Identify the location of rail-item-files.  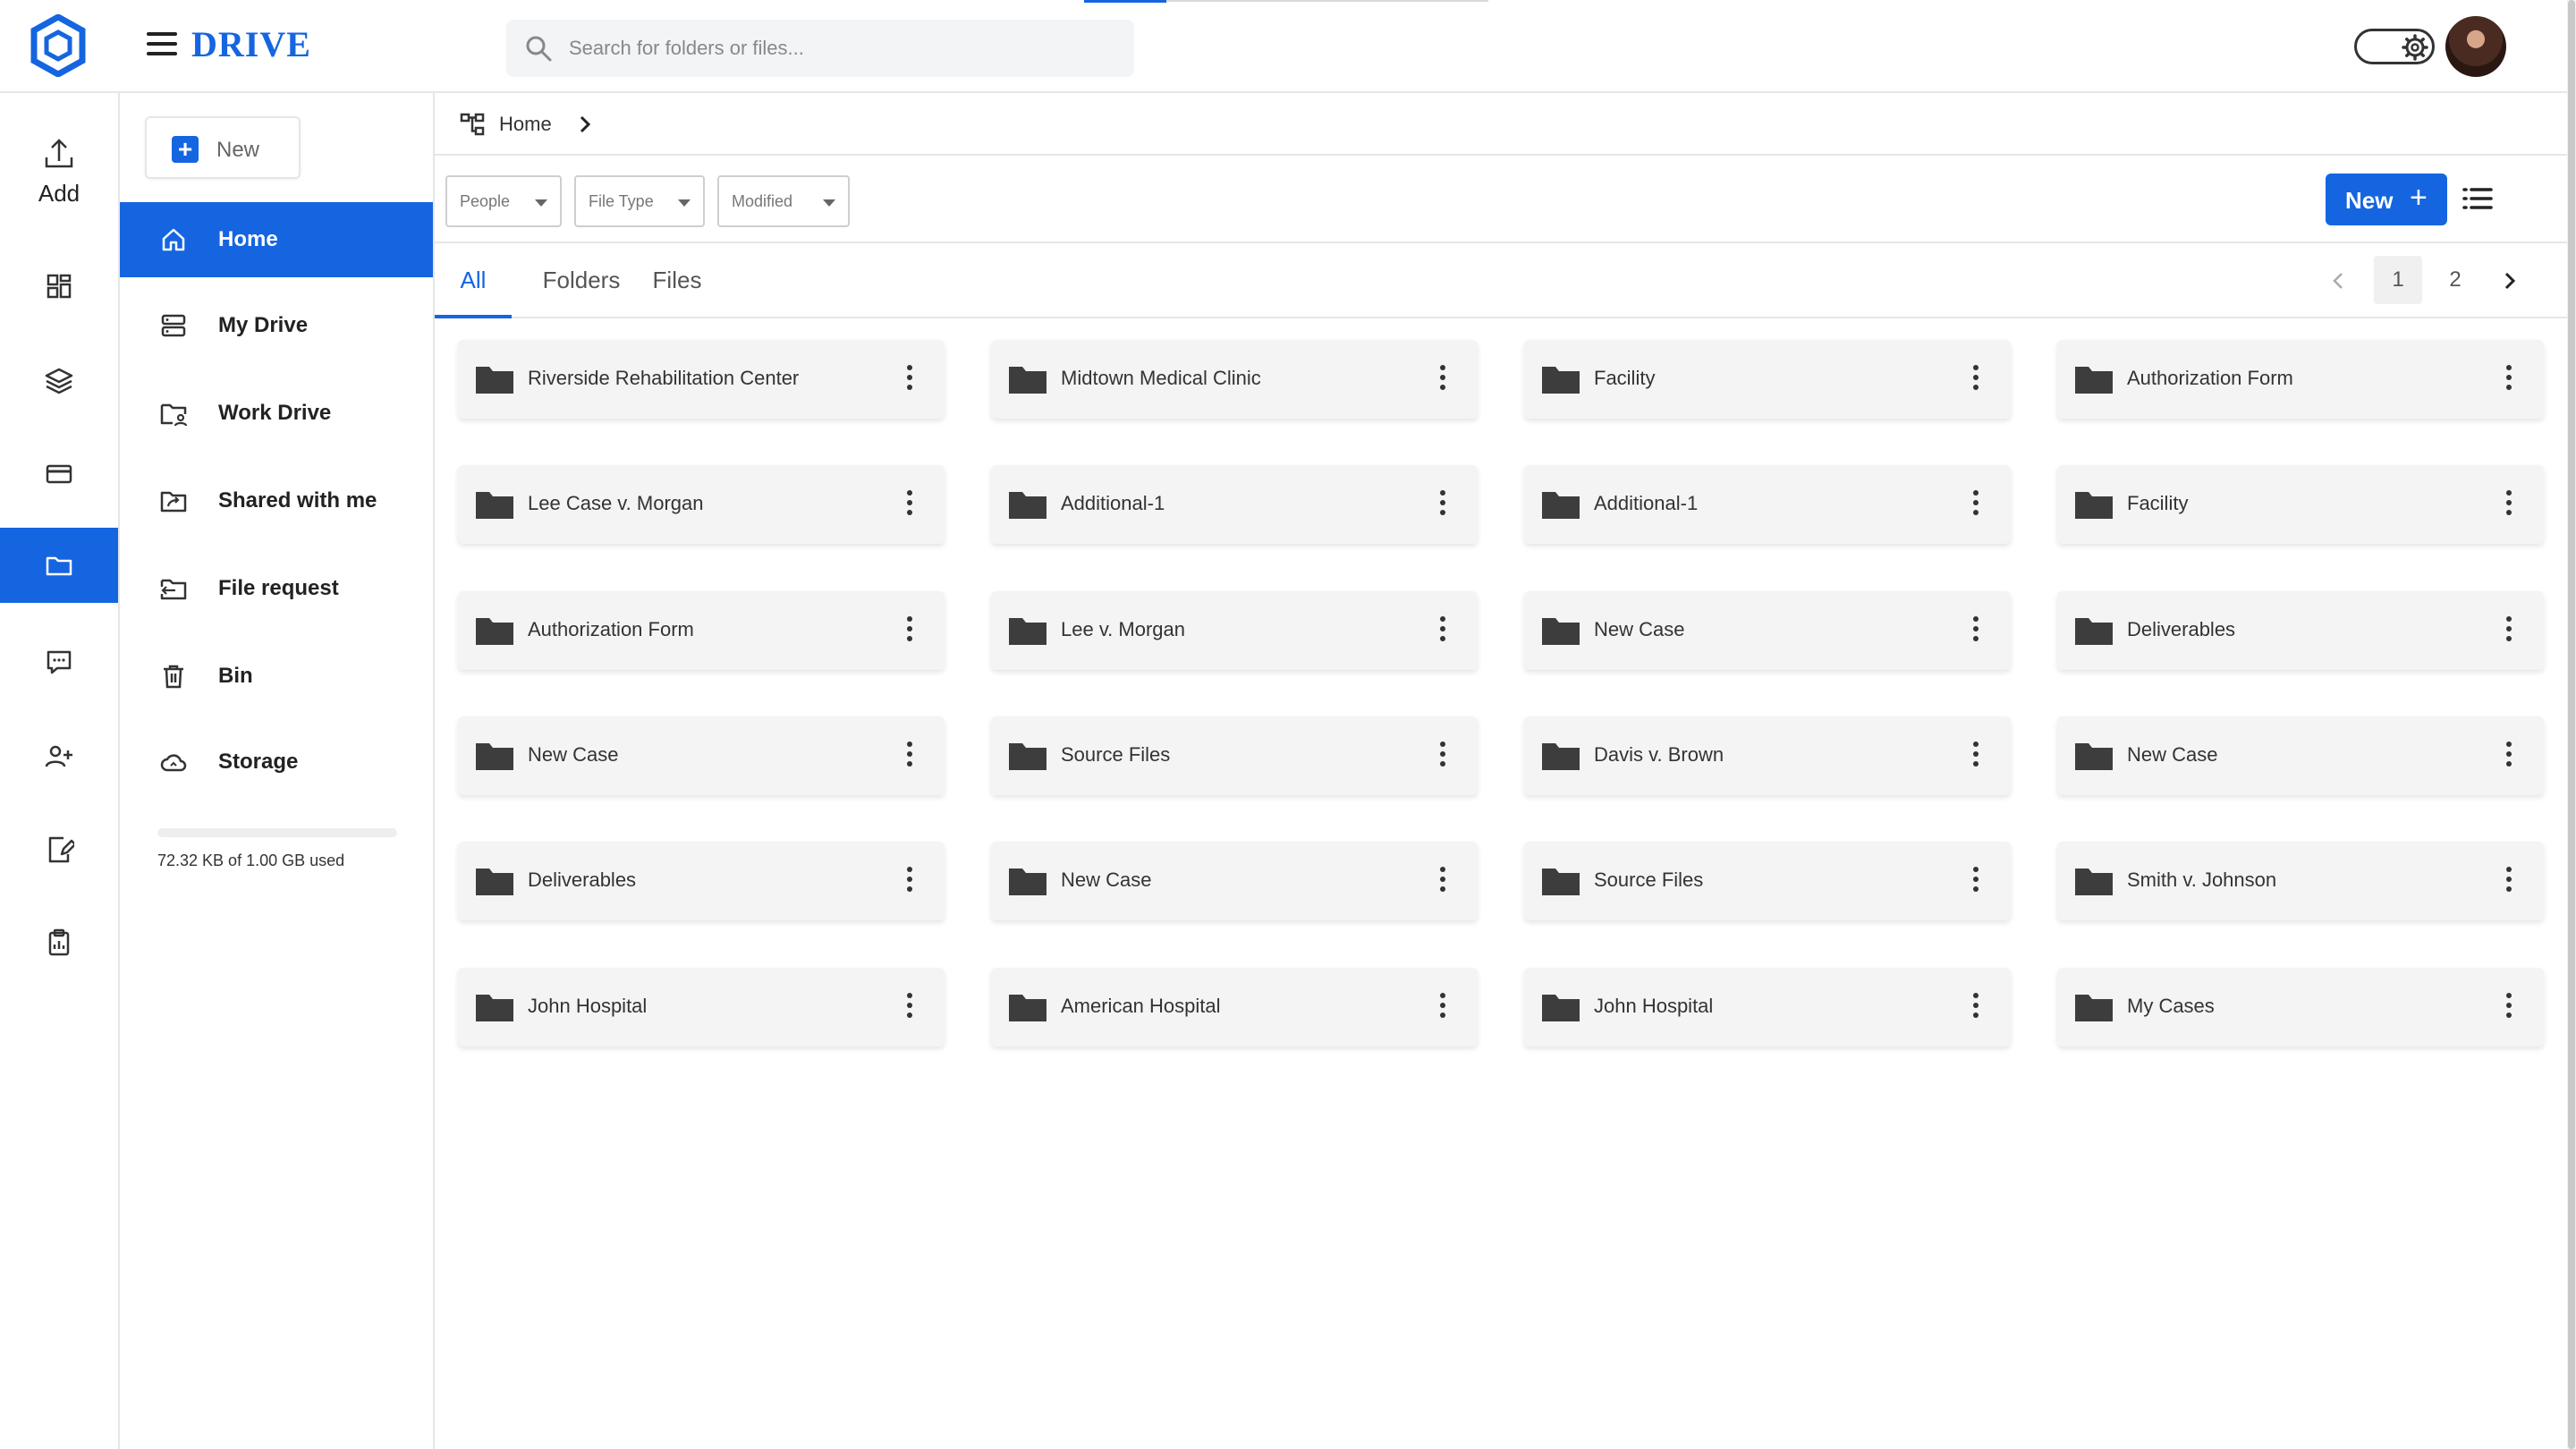
(59, 565).